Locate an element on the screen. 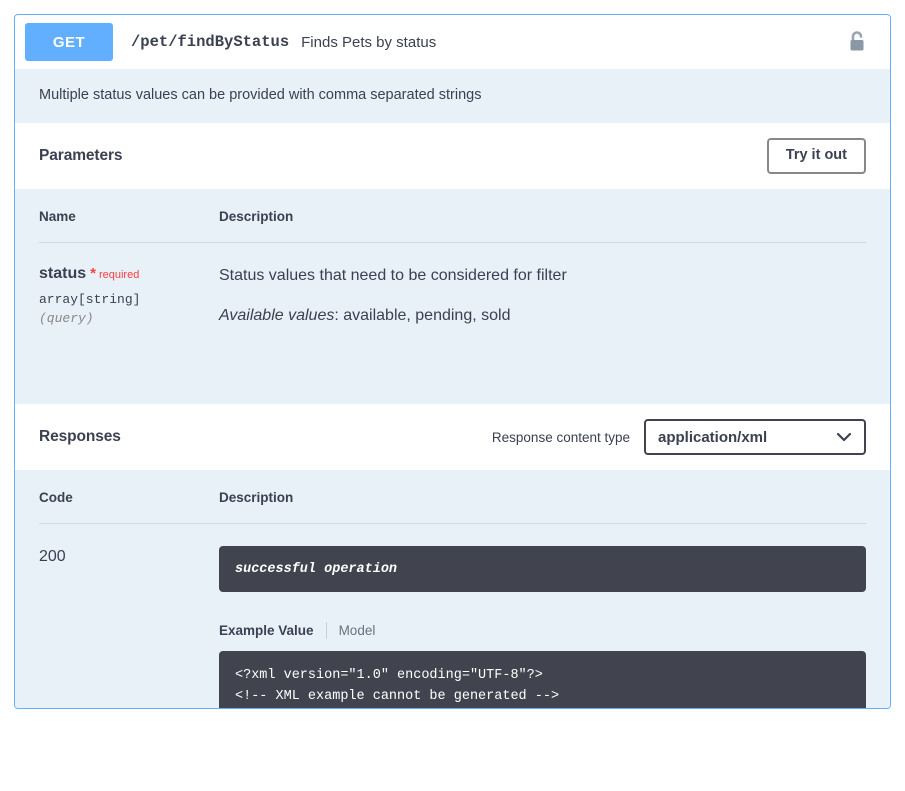 This screenshot has height=791, width=905. tab-example-value: Example Value is located at coordinates (266, 630).